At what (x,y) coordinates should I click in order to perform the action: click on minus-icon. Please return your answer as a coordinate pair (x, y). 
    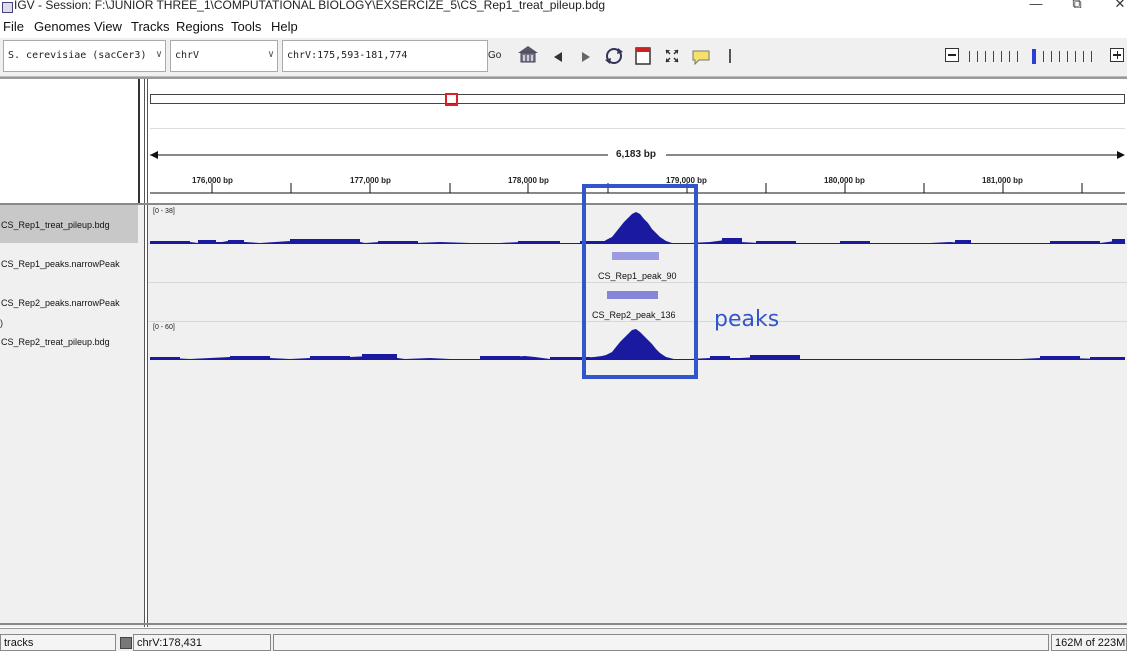
    Looking at the image, I should click on (952, 55).